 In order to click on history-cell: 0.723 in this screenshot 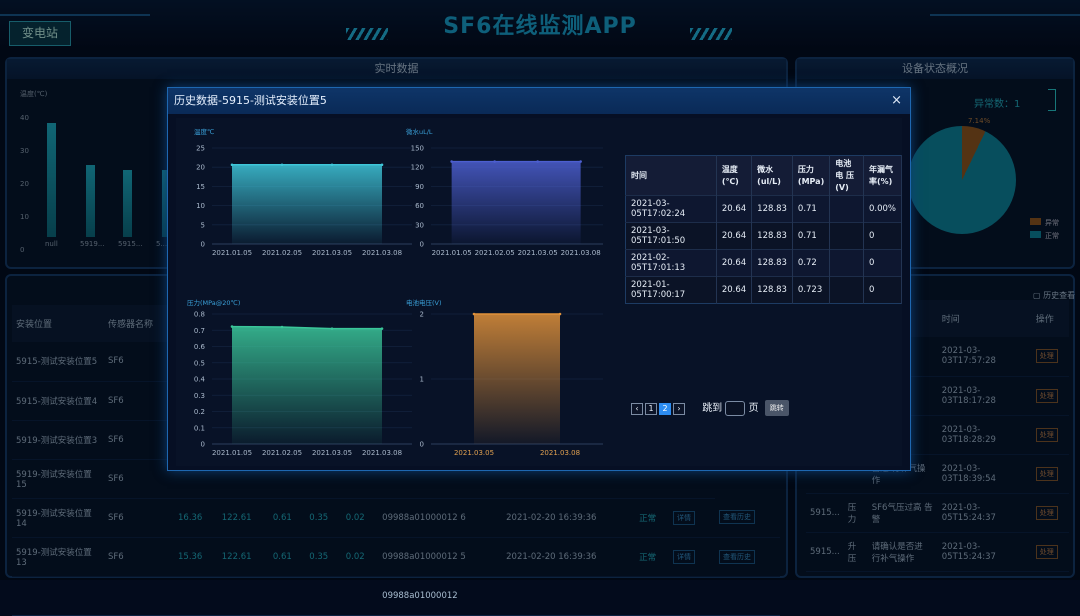, I will do `click(811, 290)`.